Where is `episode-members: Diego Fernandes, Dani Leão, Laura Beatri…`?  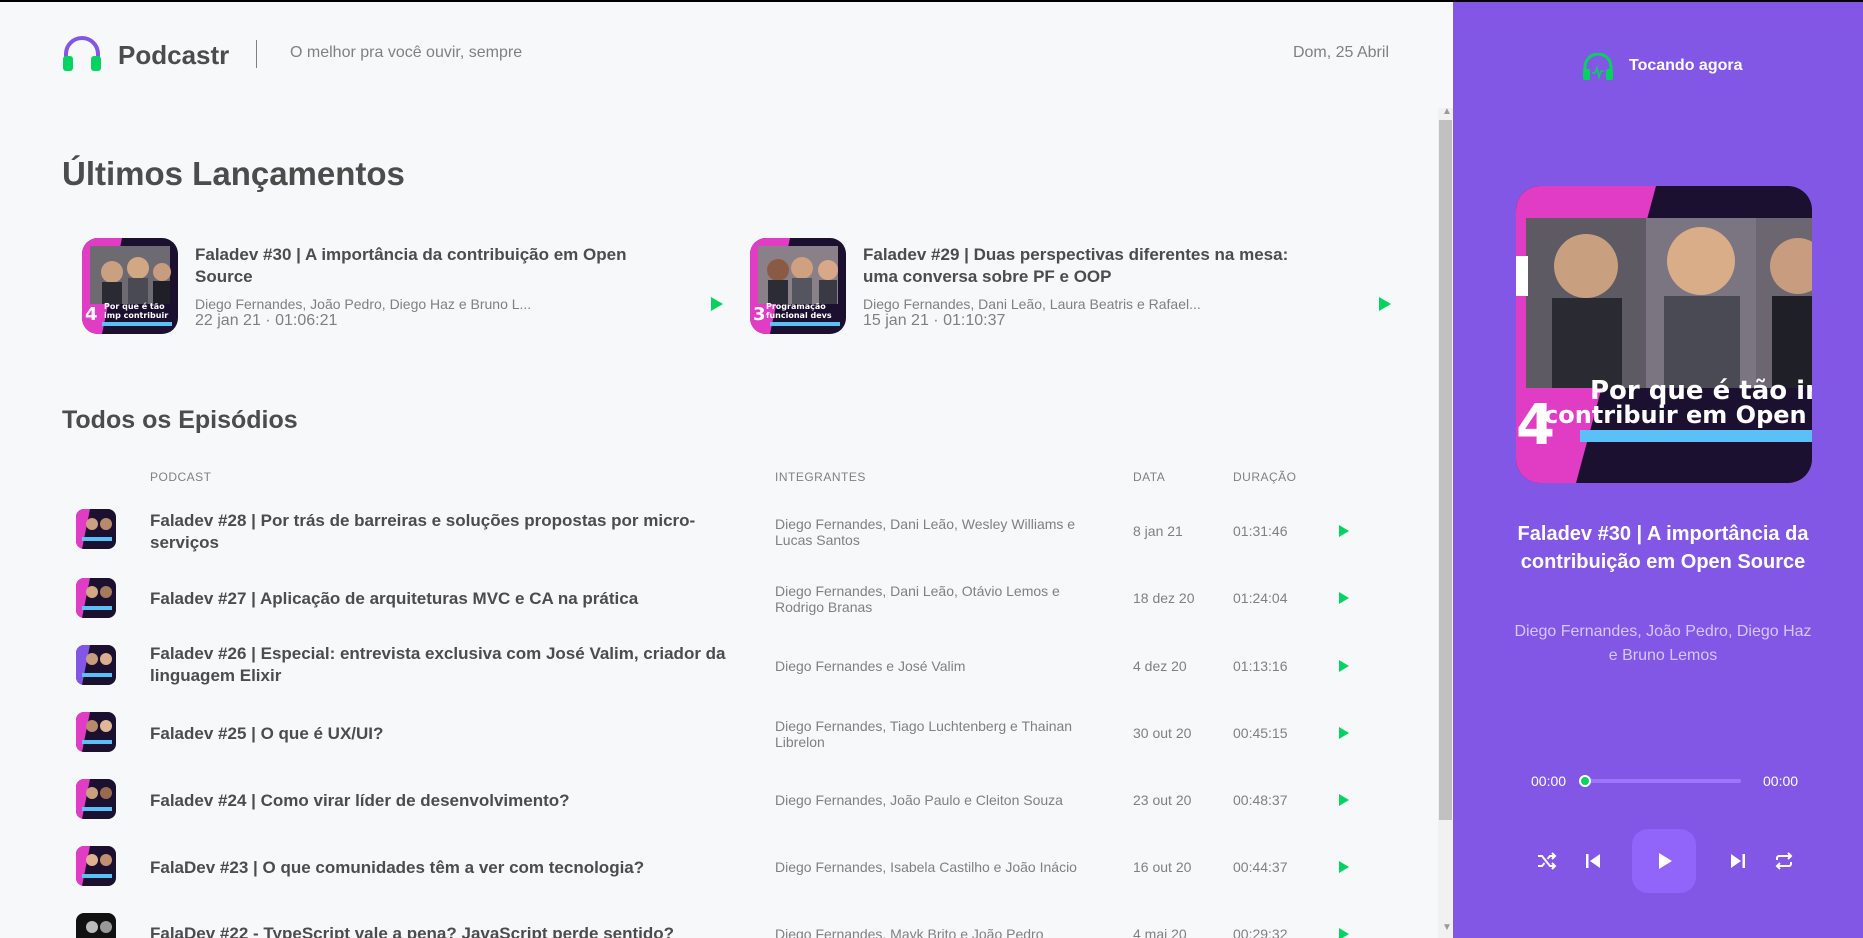
episode-members: Diego Fernandes, Dani Leão, Laura Beatri… is located at coordinates (1032, 304).